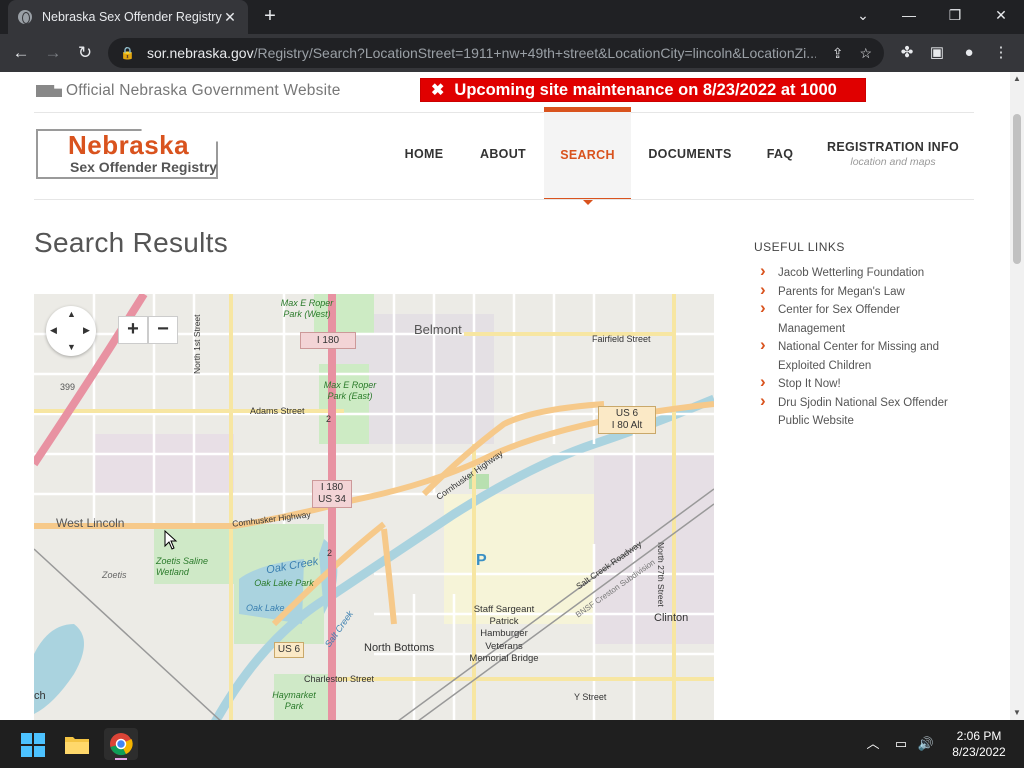  I want to click on pan-down-icon: ▼, so click(71, 347).